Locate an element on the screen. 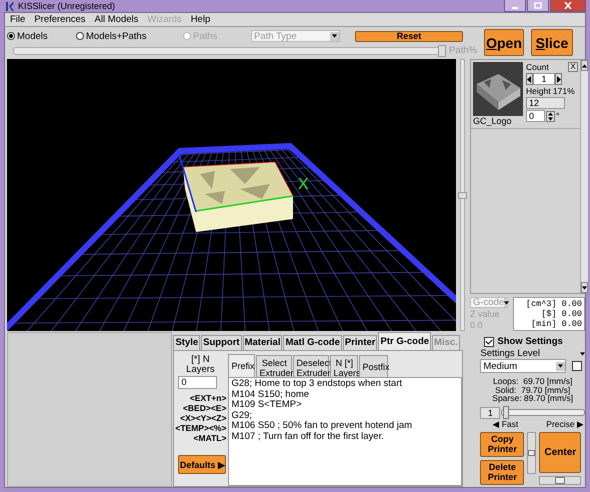  speed-readout: Solid: 79.70 [mm/s] is located at coordinates (532, 390).